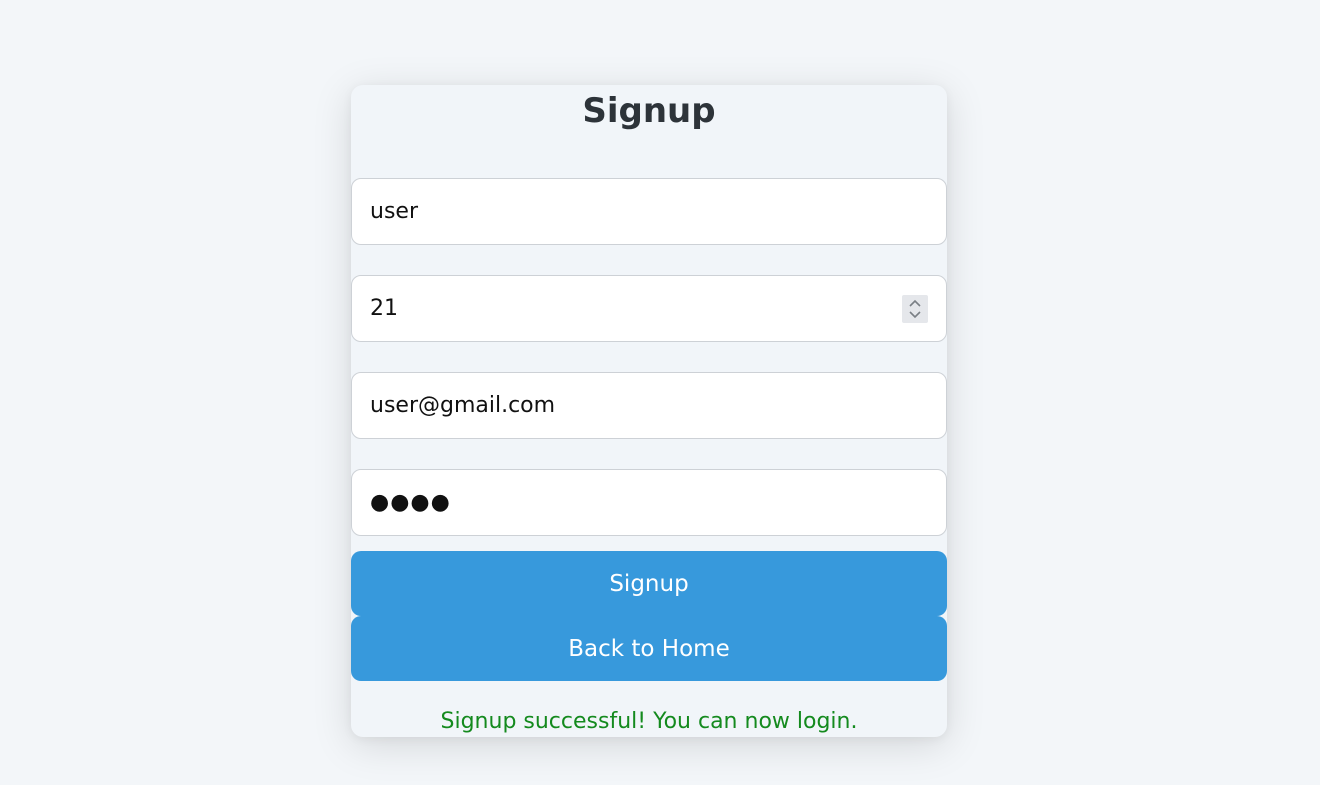  What do you see at coordinates (649, 405) in the screenshot?
I see `email-field: user@gmail.com` at bounding box center [649, 405].